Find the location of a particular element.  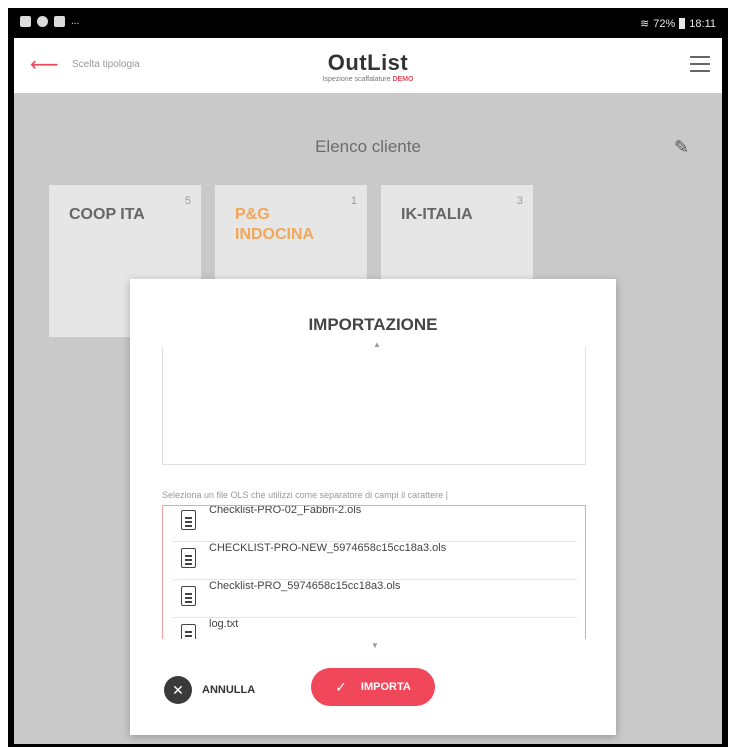

client-name: P&G INDOCINA is located at coordinates (275, 224).